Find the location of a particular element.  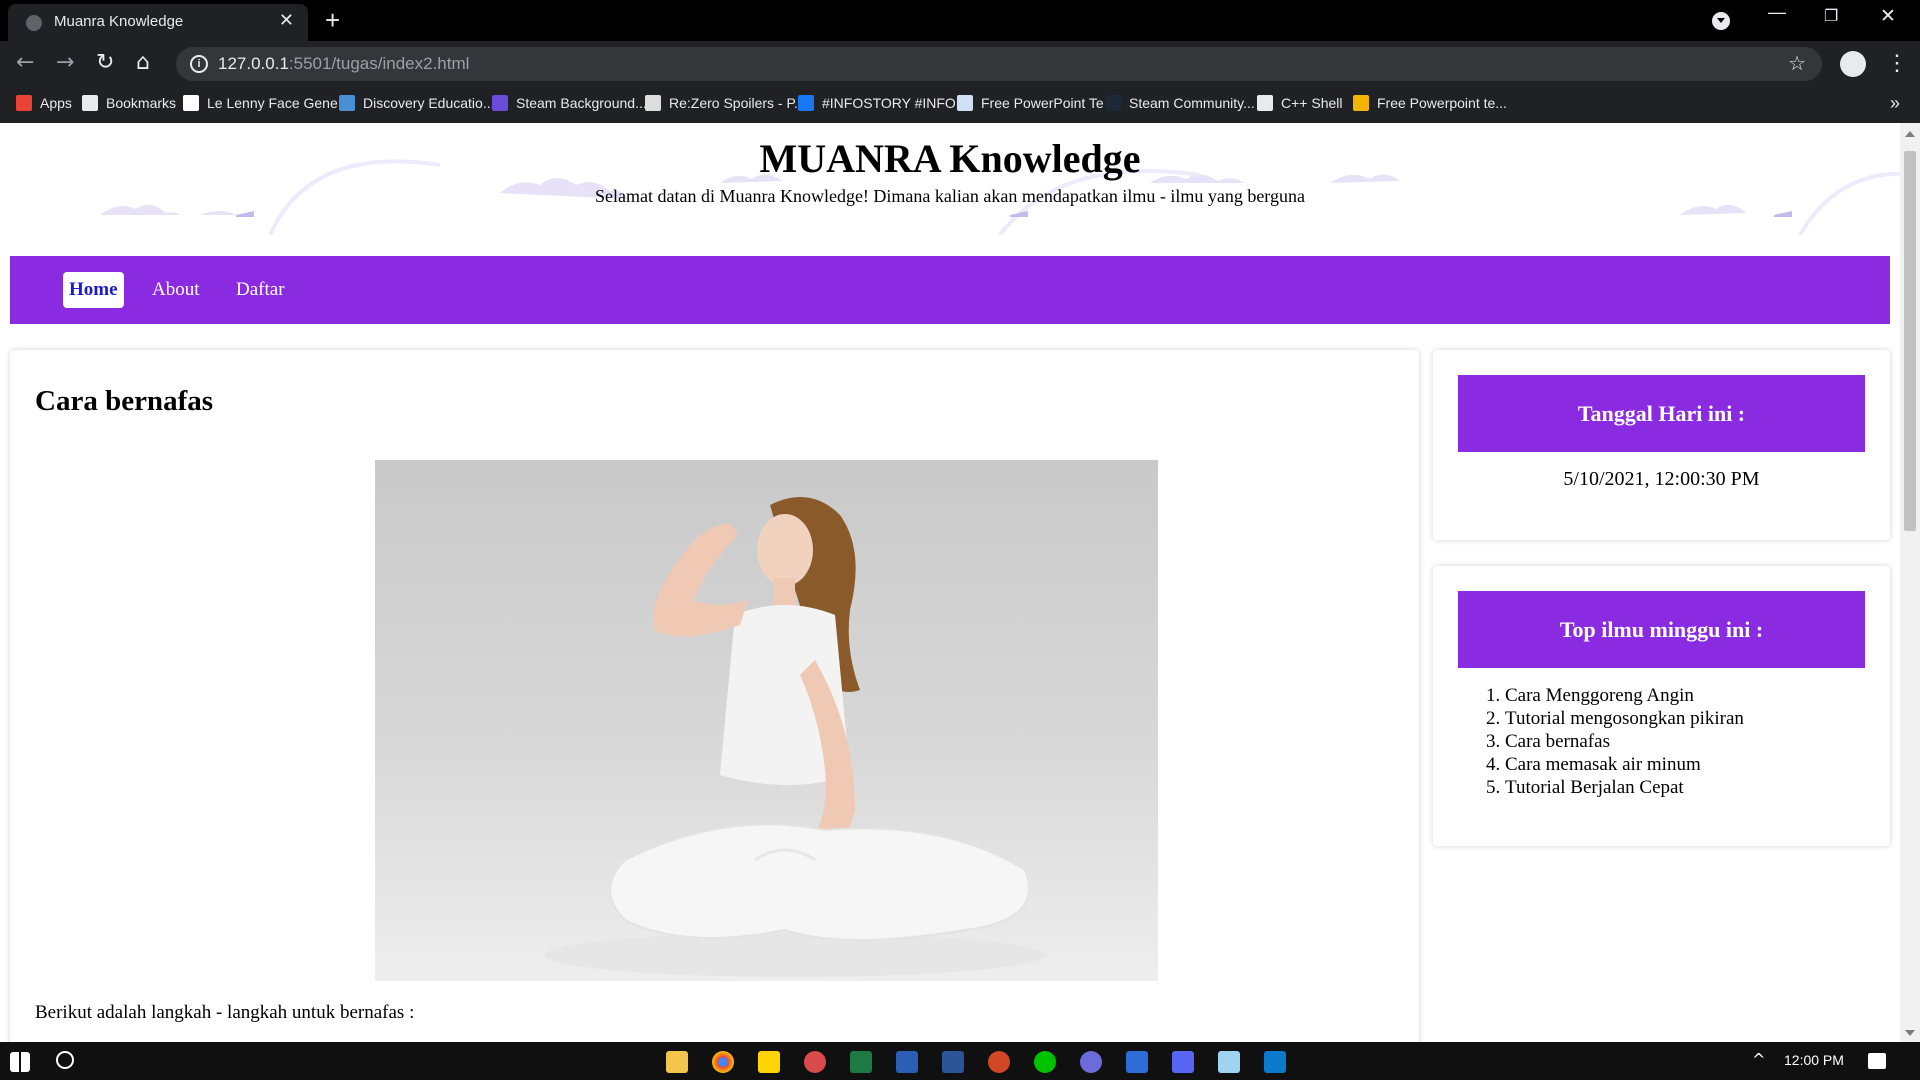

top-ilmu-item-label: Tutorial mengosongkan pikiran is located at coordinates (1624, 718).